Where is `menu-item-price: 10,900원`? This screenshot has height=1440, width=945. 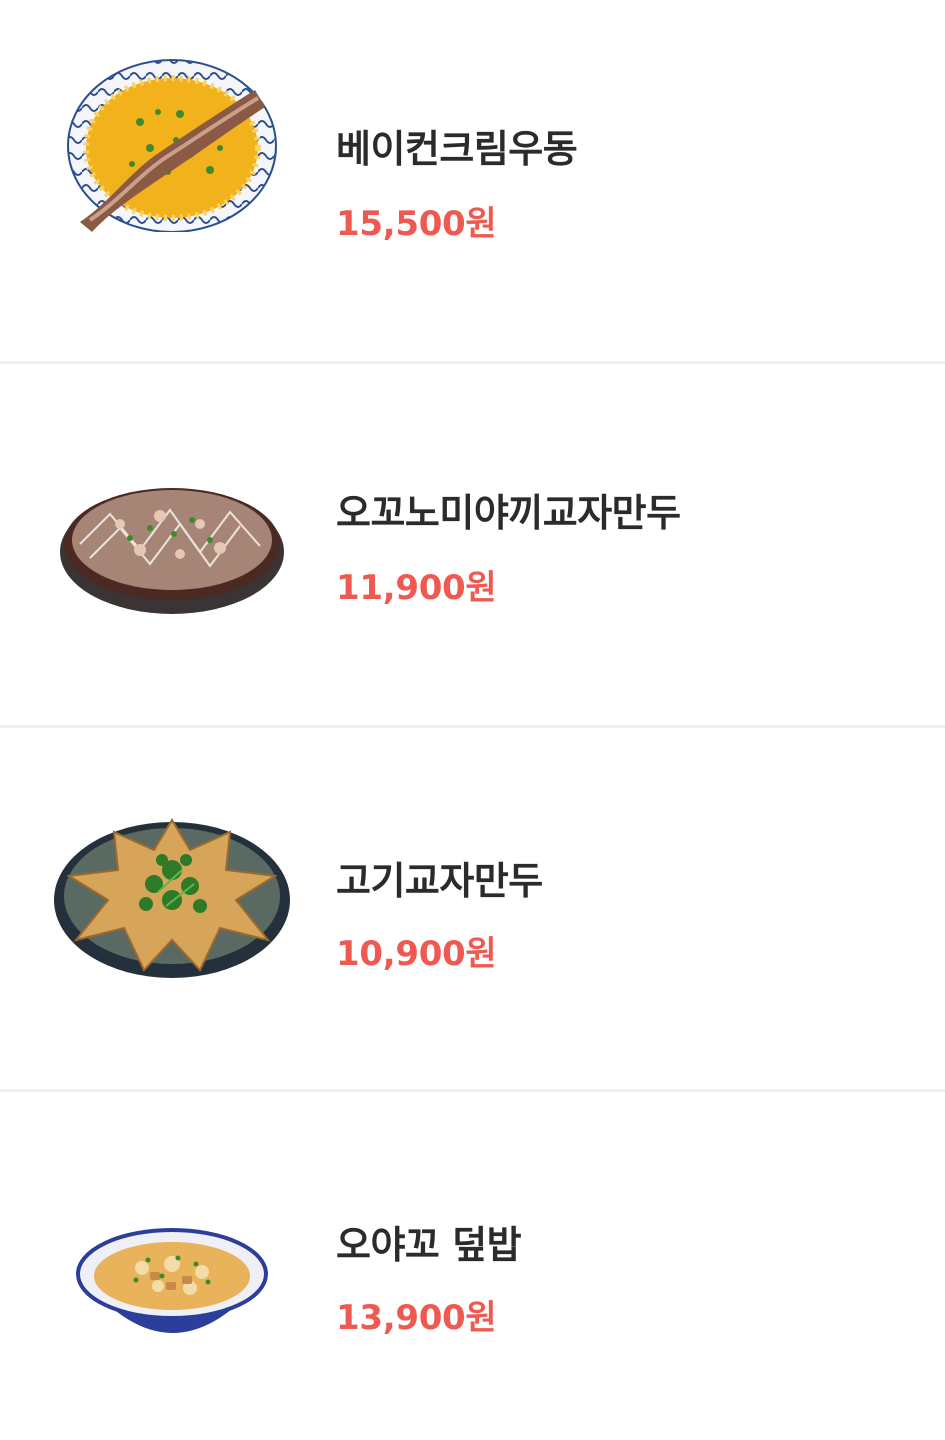
menu-item-price: 10,900원 is located at coordinates (416, 954).